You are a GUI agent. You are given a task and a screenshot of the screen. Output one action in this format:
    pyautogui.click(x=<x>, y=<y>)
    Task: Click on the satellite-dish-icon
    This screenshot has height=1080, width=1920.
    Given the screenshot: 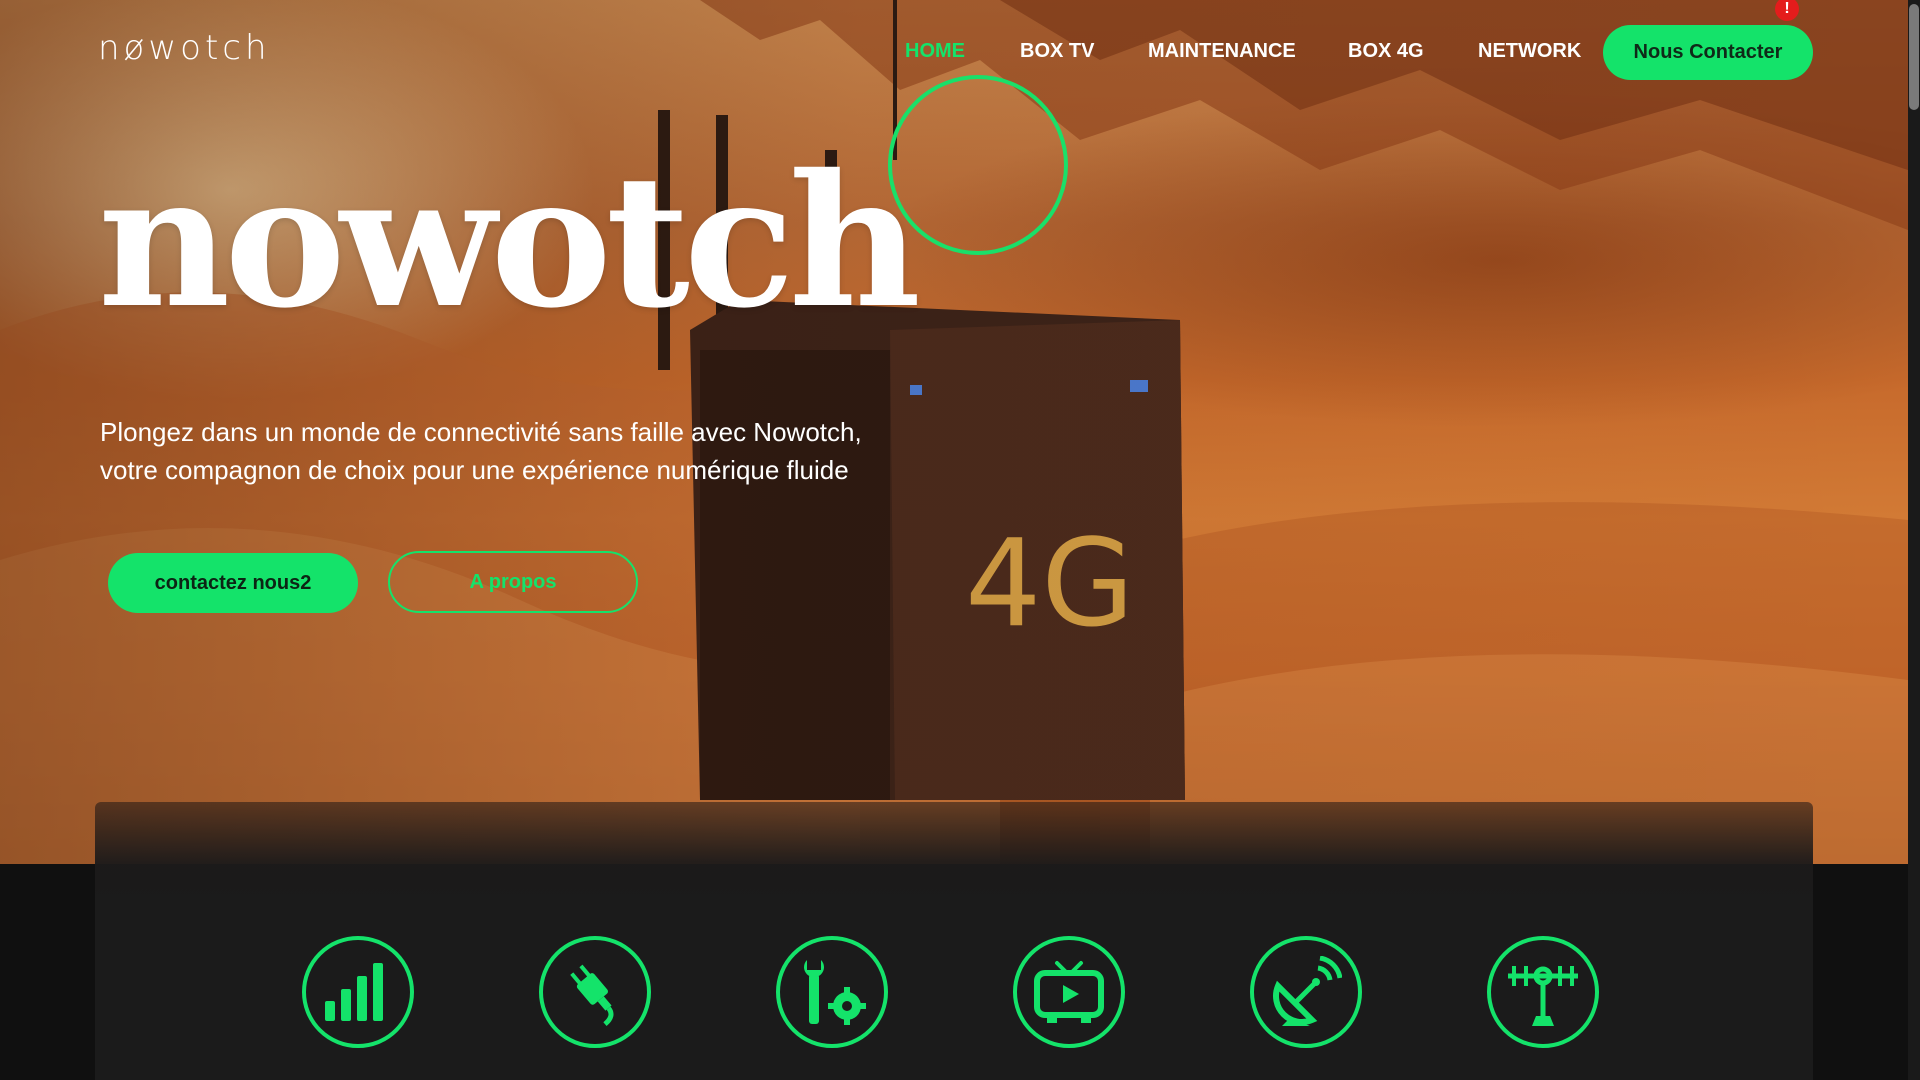 What is the action you would take?
    pyautogui.click(x=1307, y=991)
    